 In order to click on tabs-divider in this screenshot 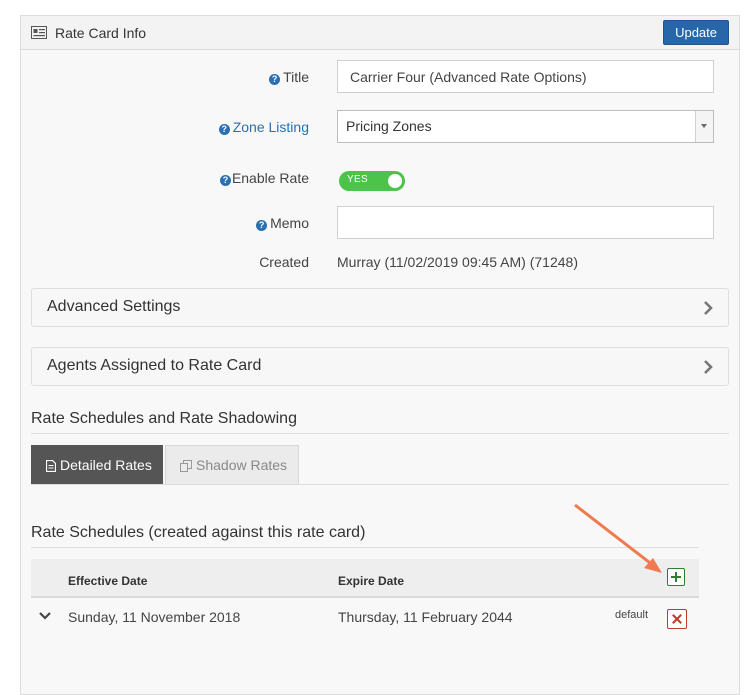, I will do `click(380, 484)`.